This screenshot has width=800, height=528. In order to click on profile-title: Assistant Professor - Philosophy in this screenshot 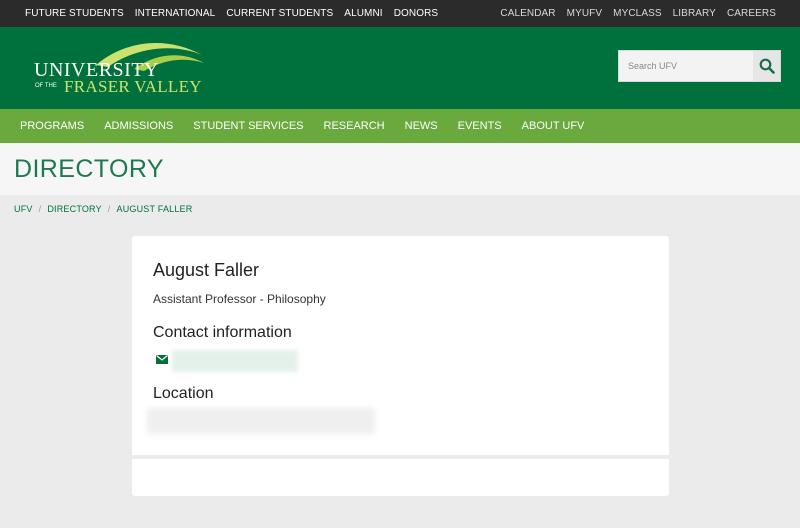, I will do `click(239, 299)`.